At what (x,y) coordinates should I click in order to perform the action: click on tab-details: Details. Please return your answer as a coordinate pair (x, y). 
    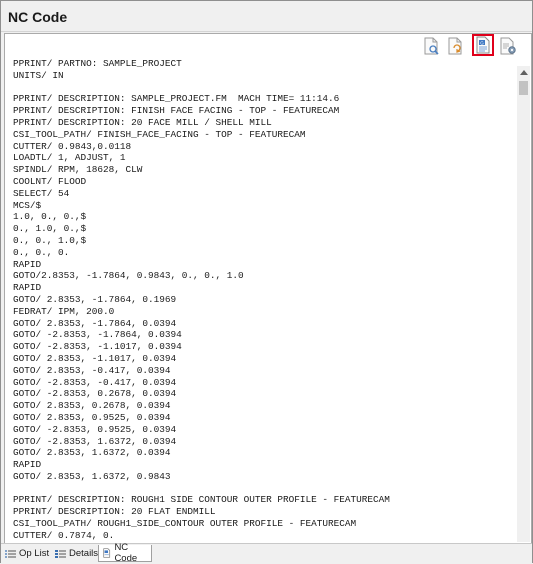
    Looking at the image, I should click on (76, 553).